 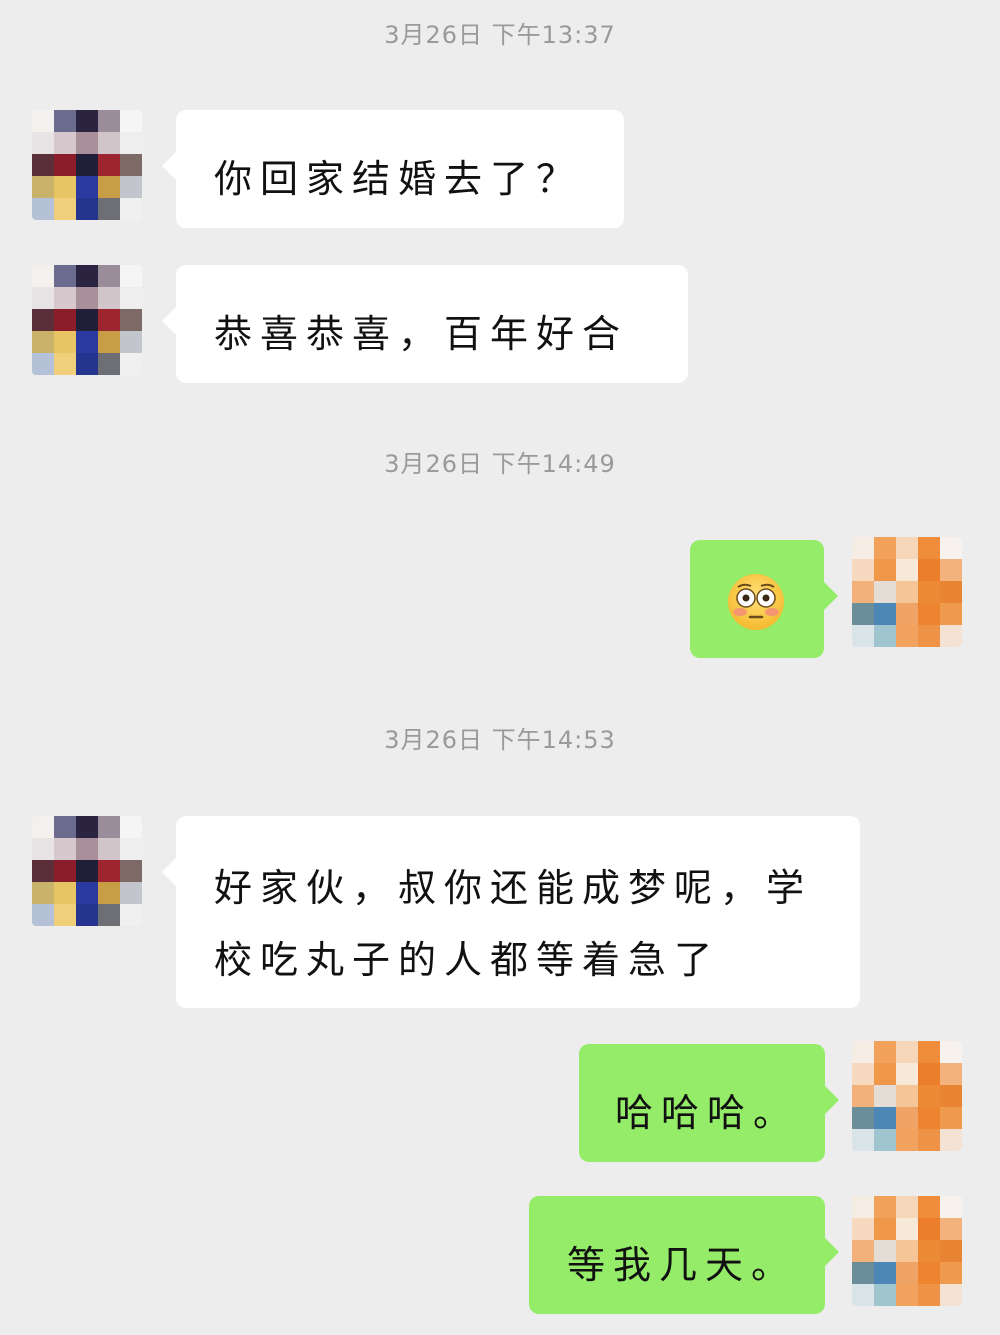 I want to click on message-text: 等我几天。, so click(x=682, y=1265).